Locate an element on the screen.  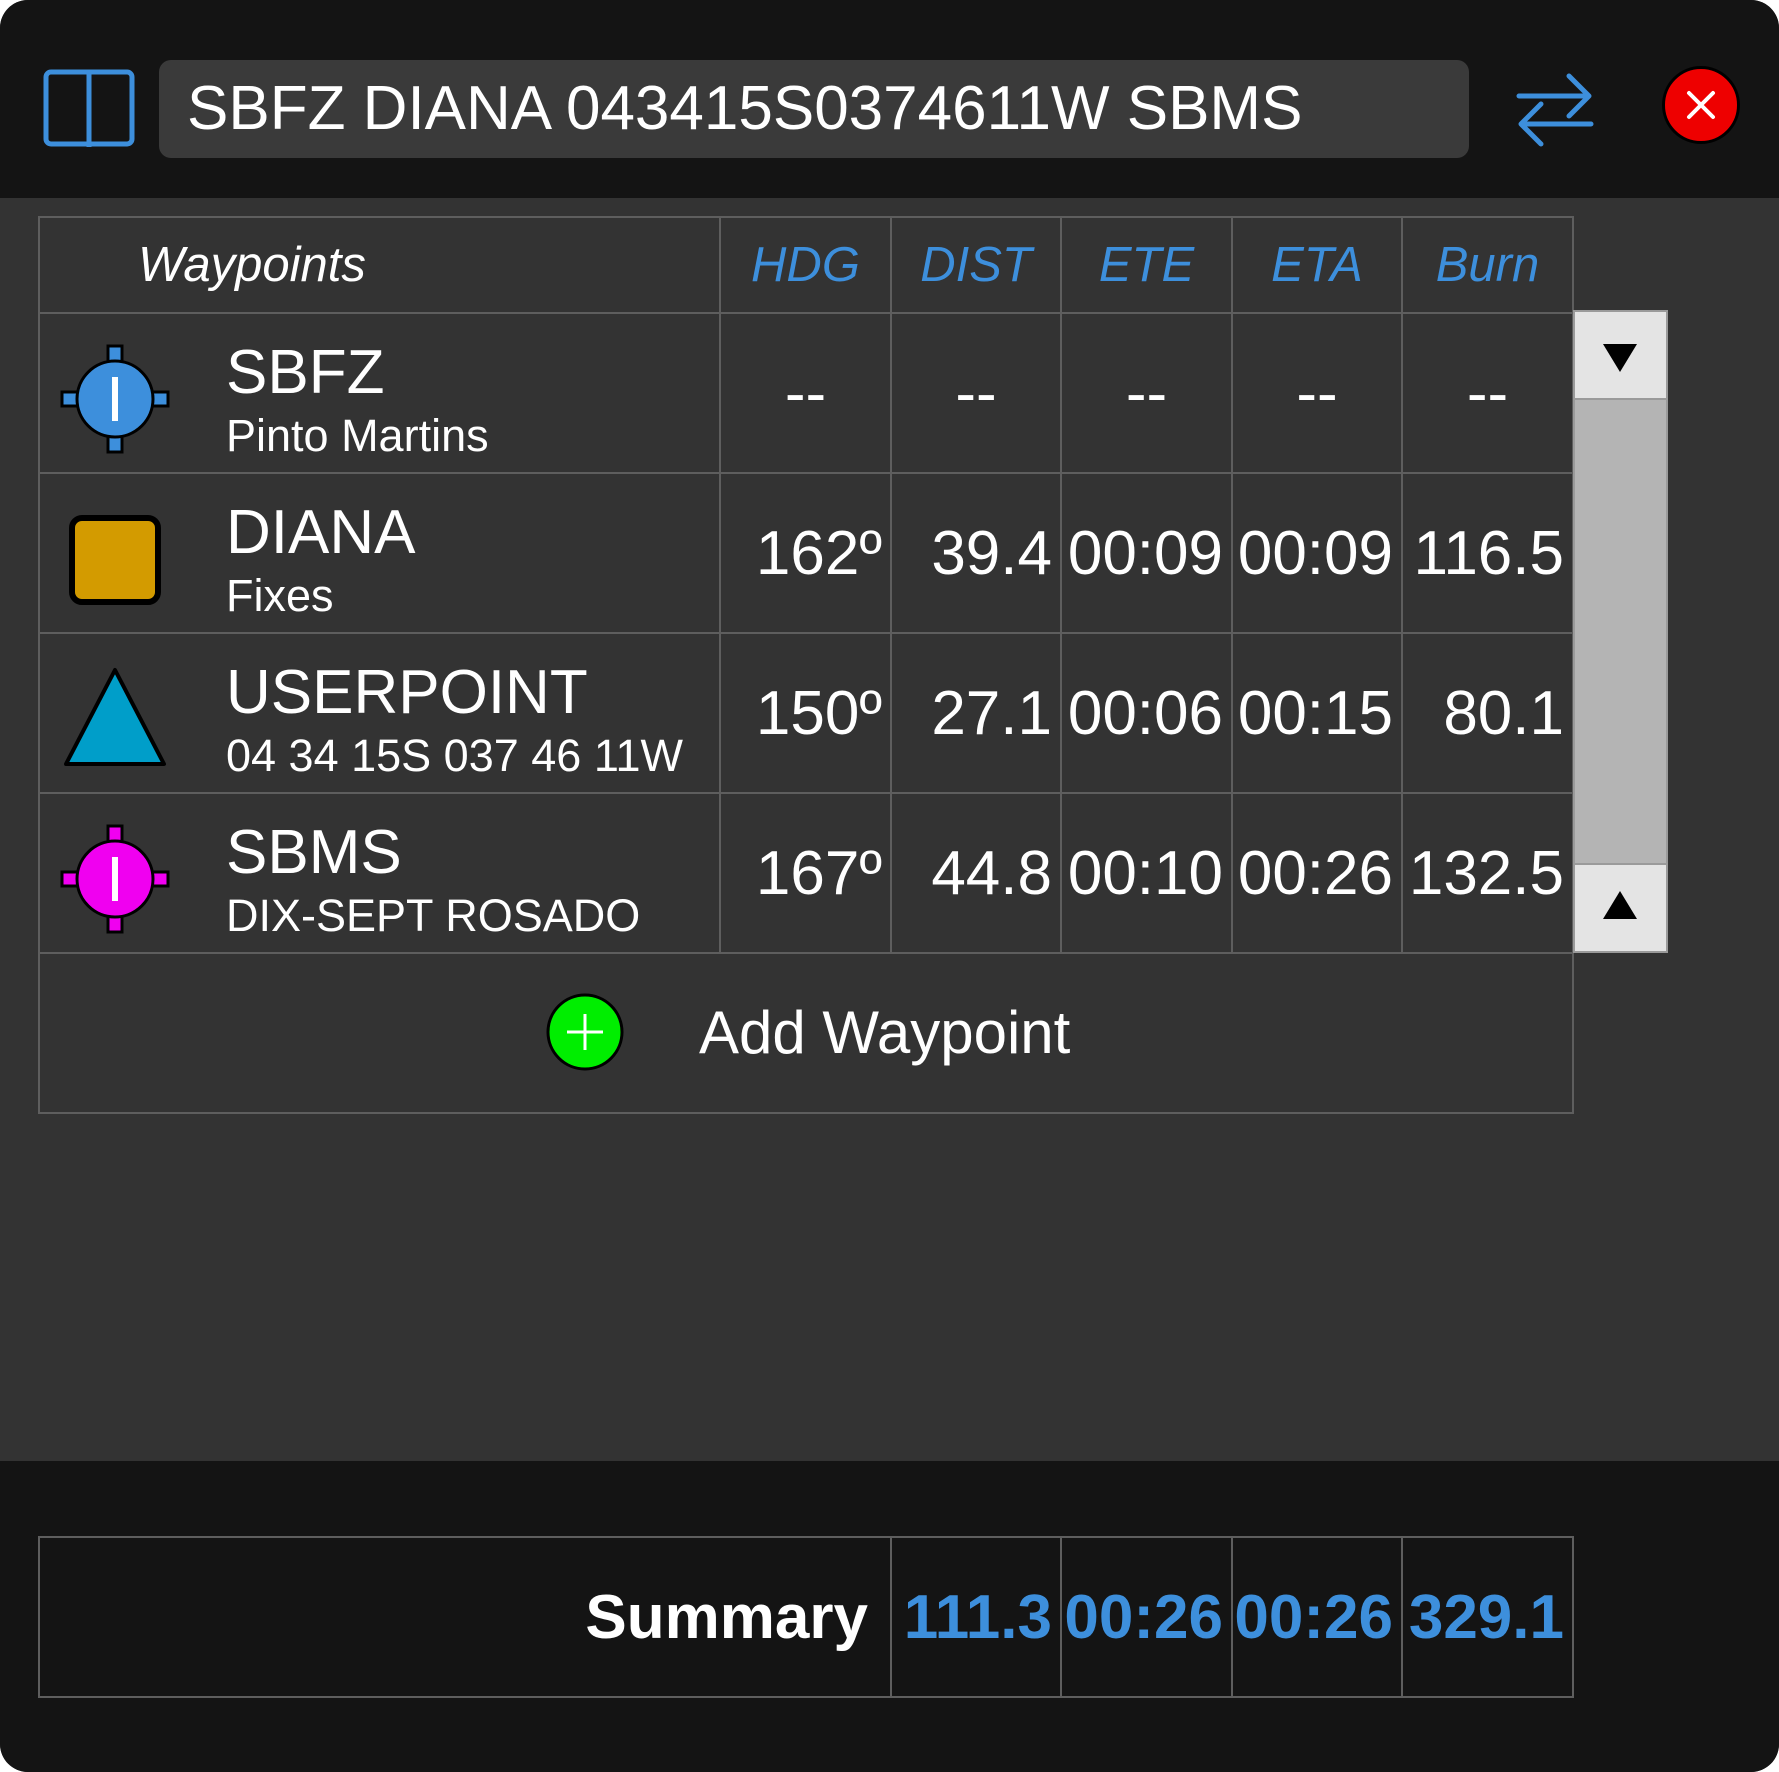
summary-label: Summary is located at coordinates (465, 1617).